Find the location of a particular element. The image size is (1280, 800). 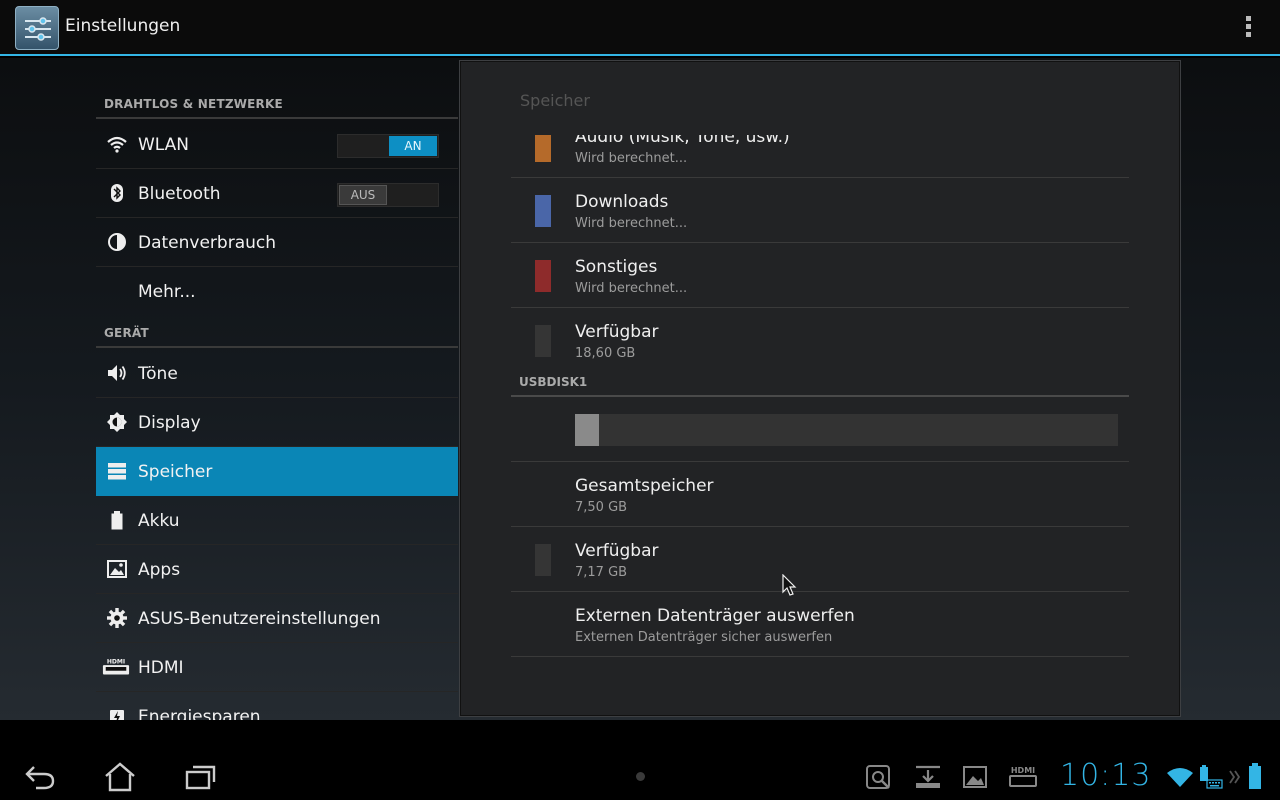

sidebar-item-label: Datenverbrauch is located at coordinates (207, 243).